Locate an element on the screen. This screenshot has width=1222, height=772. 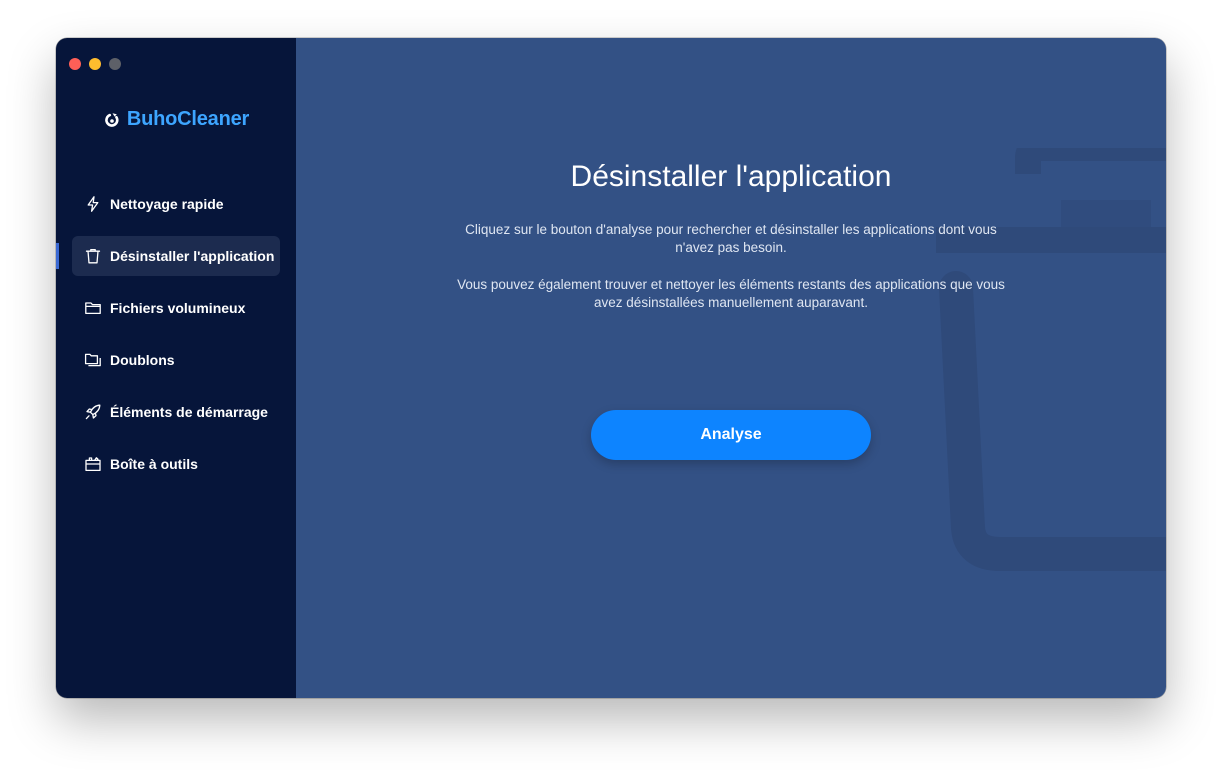
page-title: Désinstaller l'application is located at coordinates (731, 176).